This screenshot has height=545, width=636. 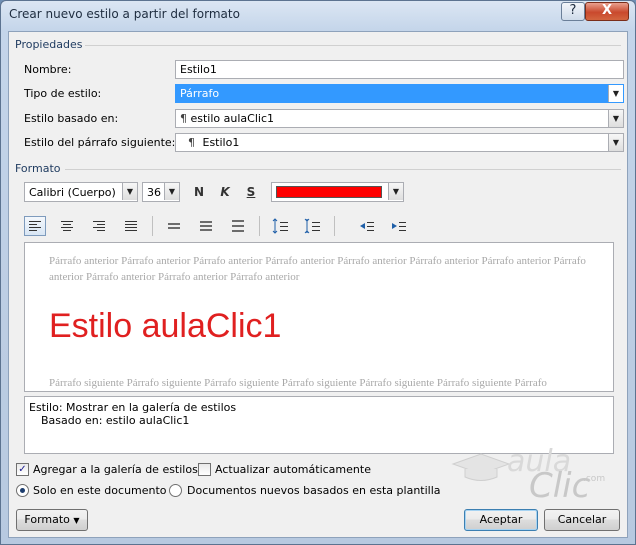 I want to click on font-select: Calibri (Cuerpo) ▼, so click(x=81, y=192).